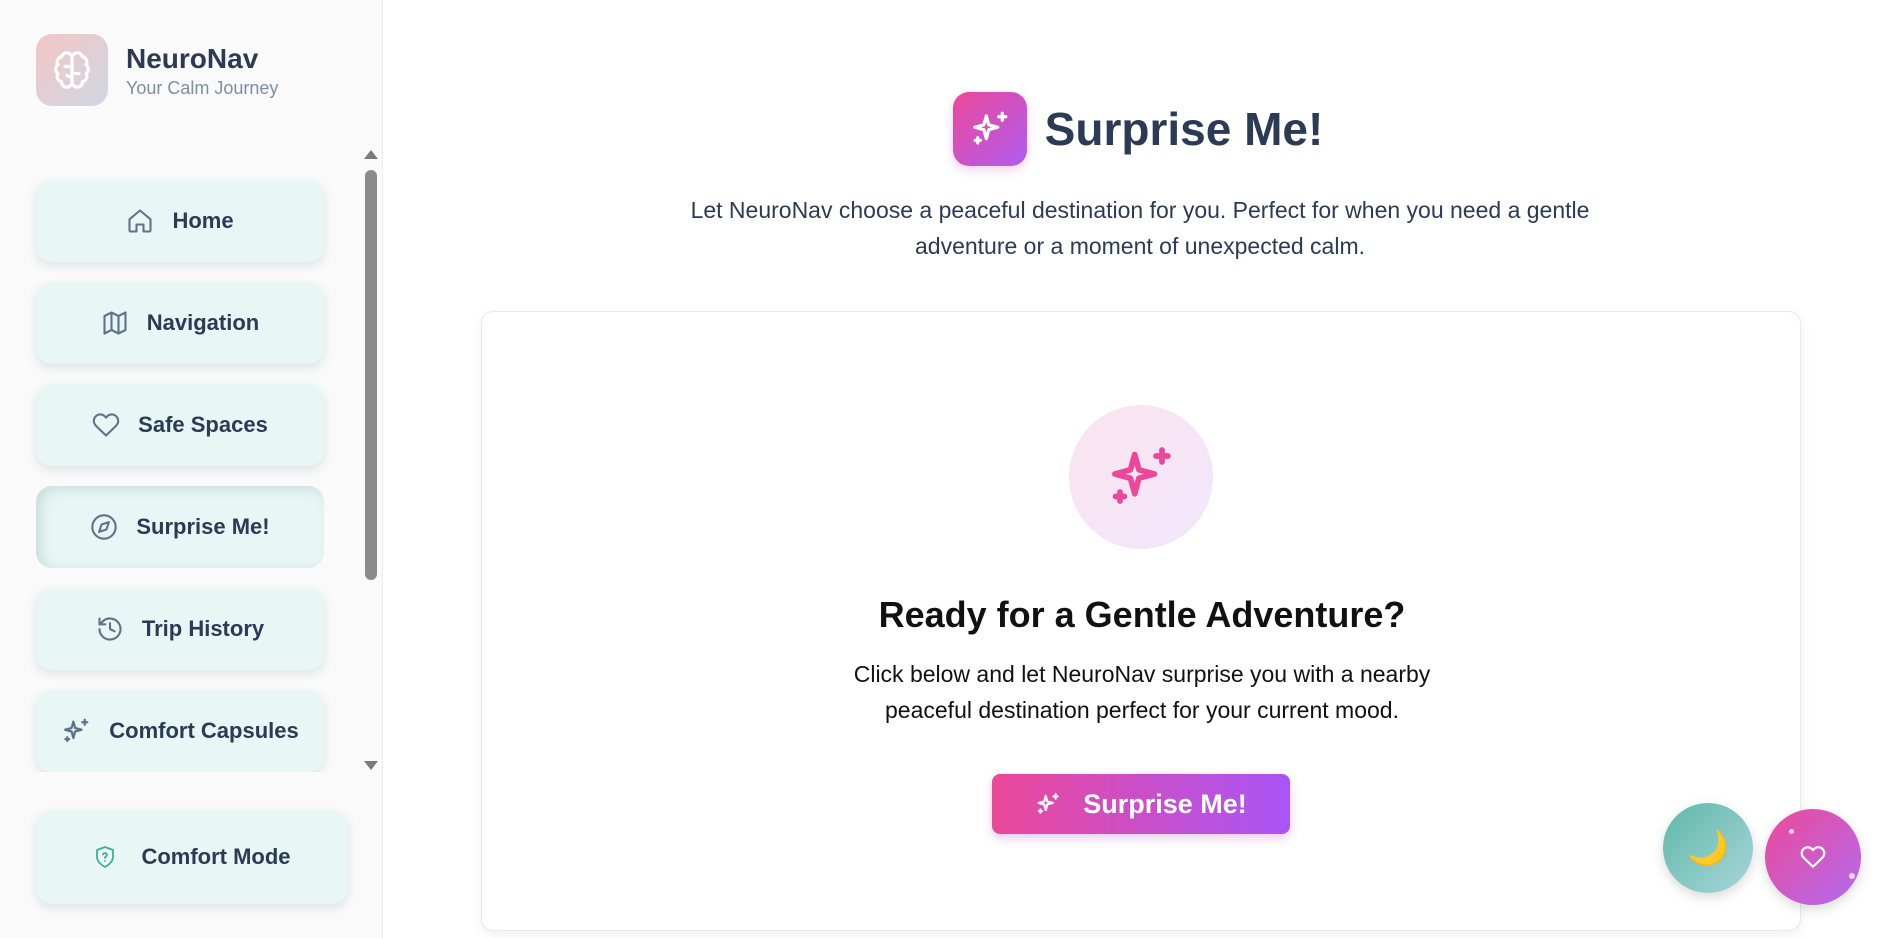 This screenshot has height=938, width=1892. I want to click on sidebar-item-label: Surprise Me!, so click(203, 526).